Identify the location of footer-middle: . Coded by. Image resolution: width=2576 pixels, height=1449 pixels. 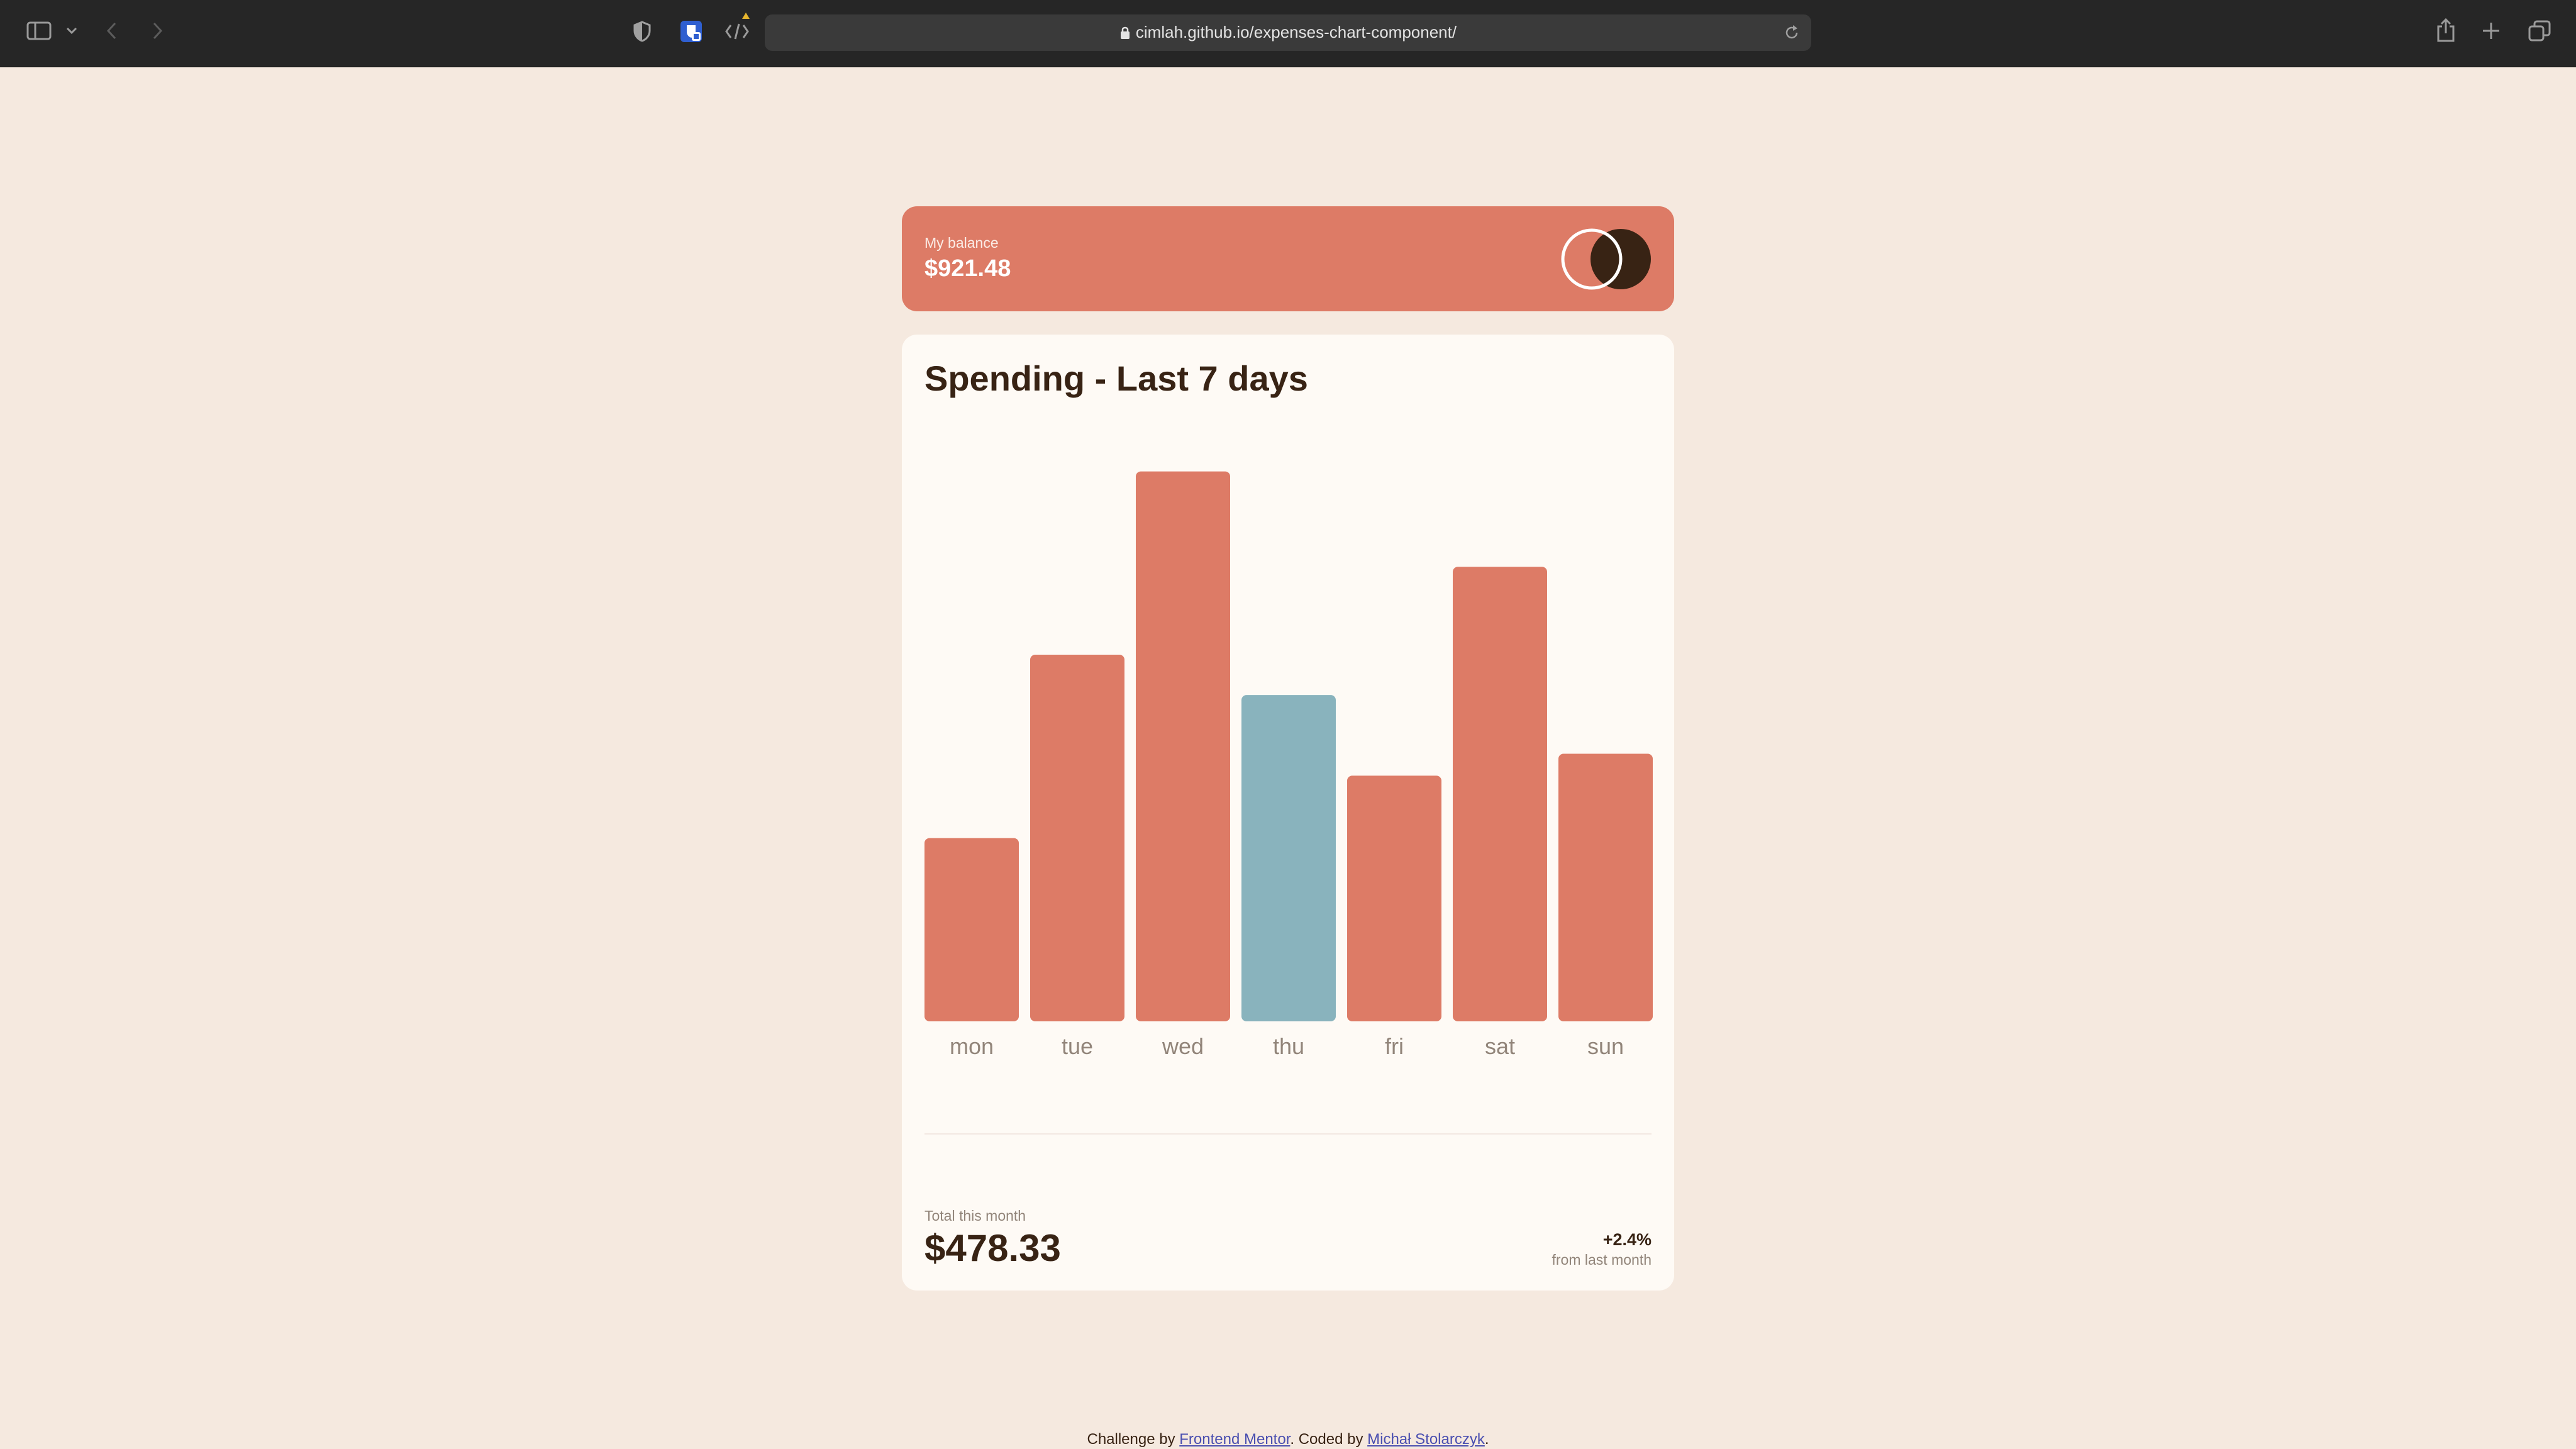
(1326, 1439).